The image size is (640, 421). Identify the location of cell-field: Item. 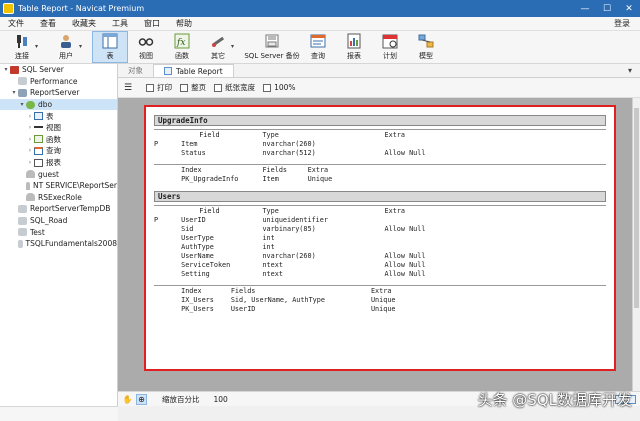
(189, 144).